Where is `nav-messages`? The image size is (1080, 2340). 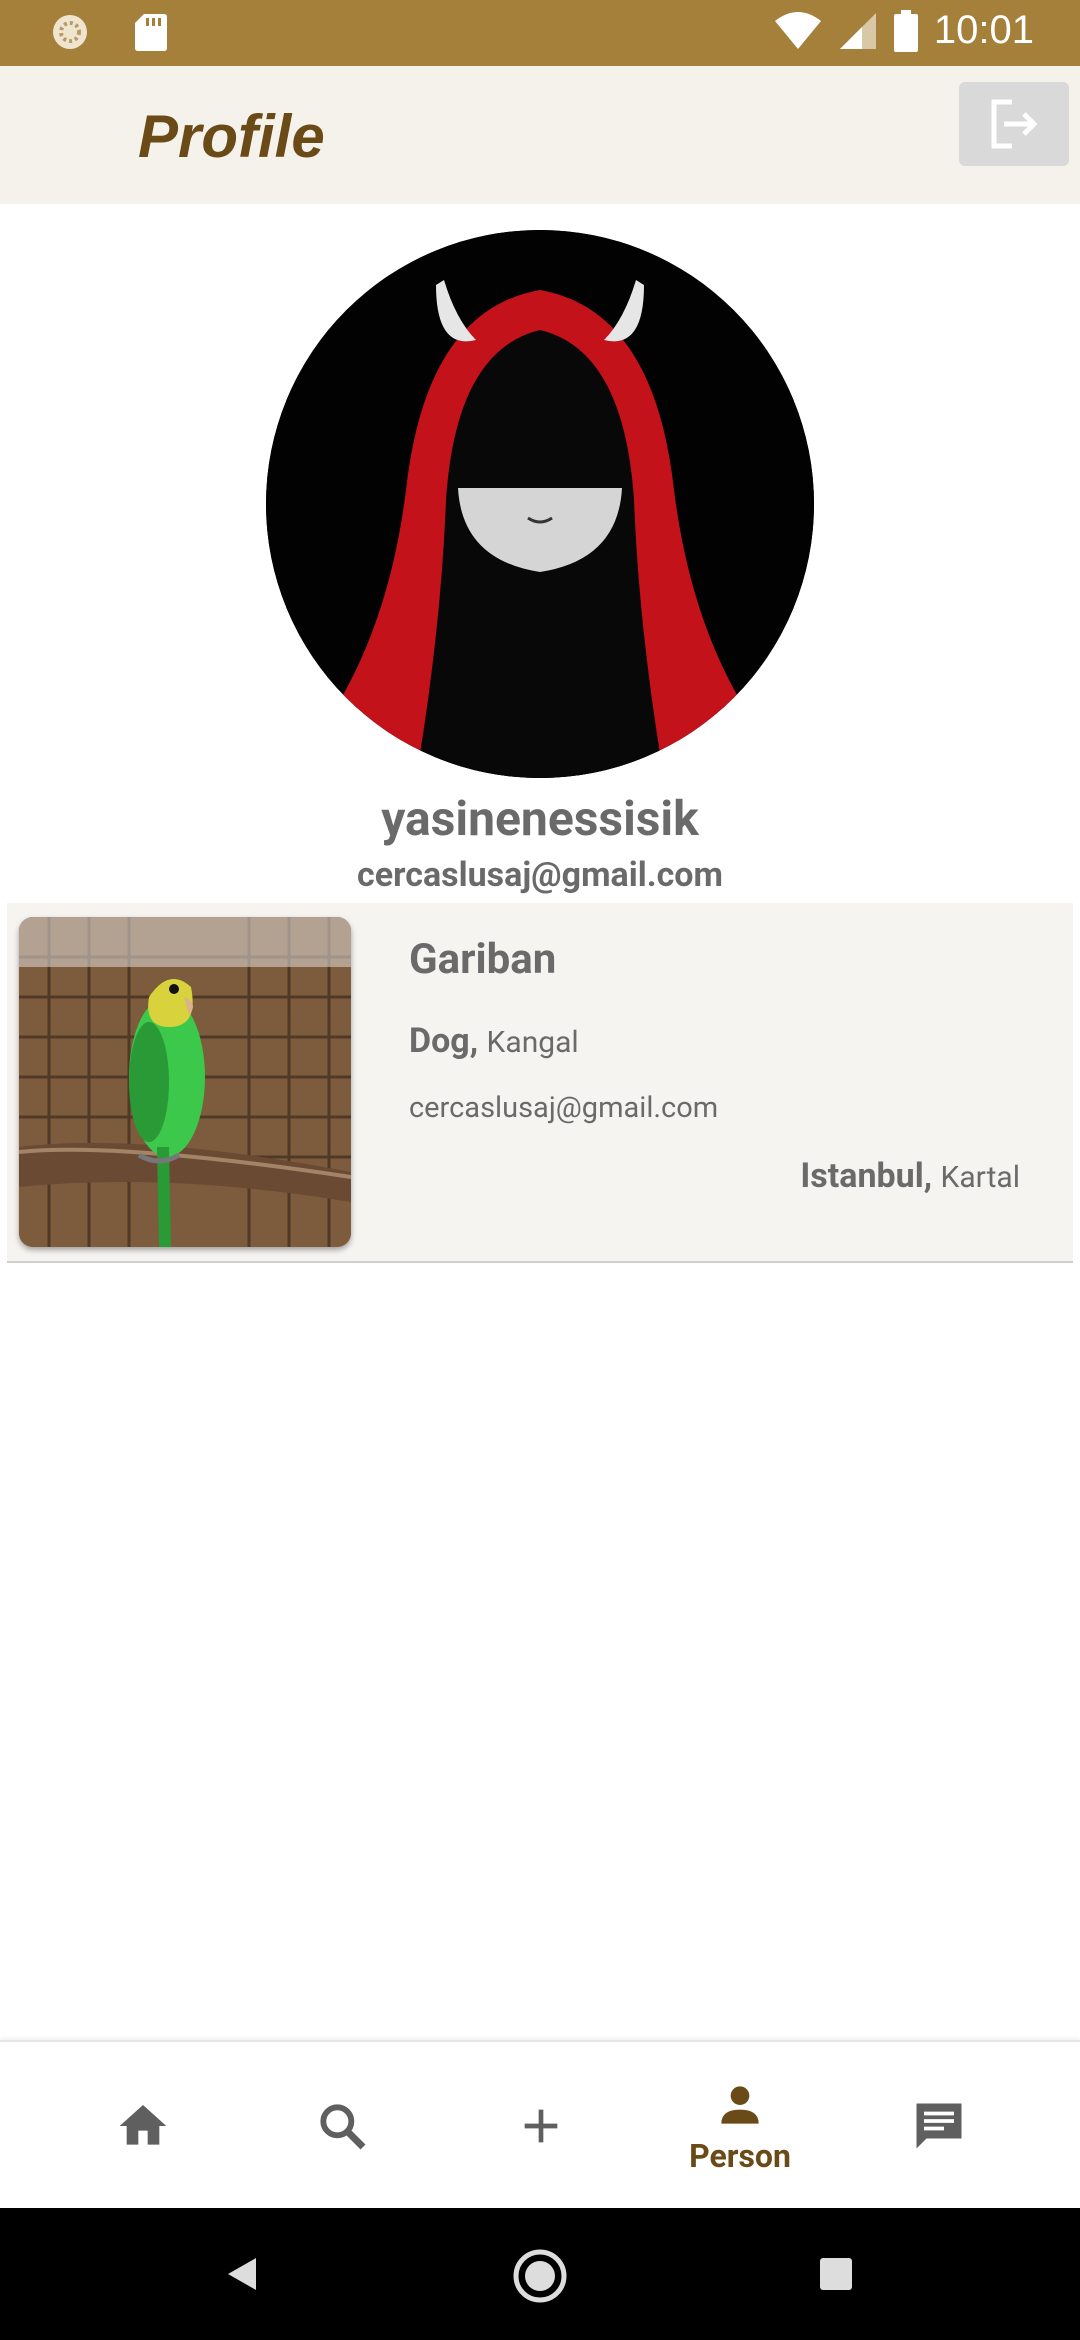 nav-messages is located at coordinates (939, 2126).